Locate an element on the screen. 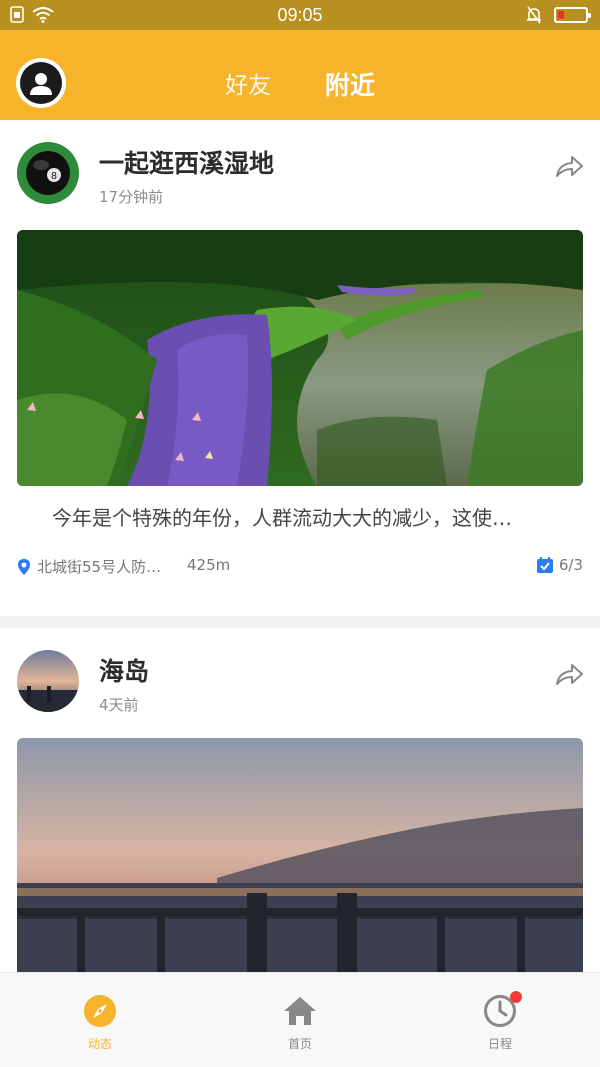  status-right-icons is located at coordinates (558, 15).